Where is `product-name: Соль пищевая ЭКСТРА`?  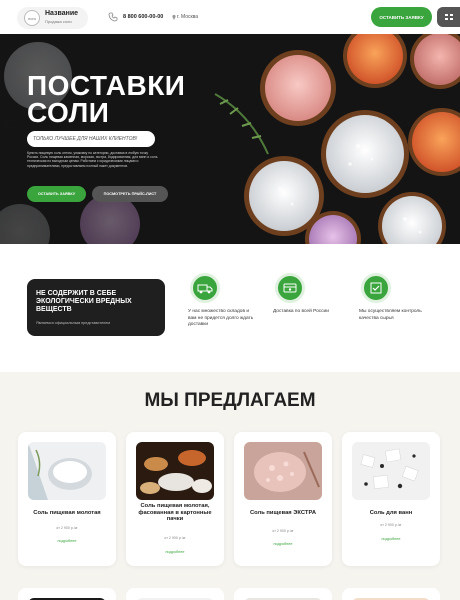 product-name: Соль пищевая ЭКСТРА is located at coordinates (283, 513).